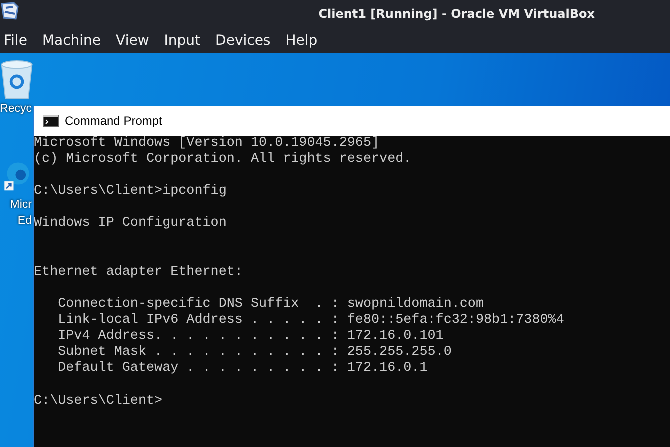 The image size is (670, 447). I want to click on console-line: C:\Users\Client>, so click(99, 402).